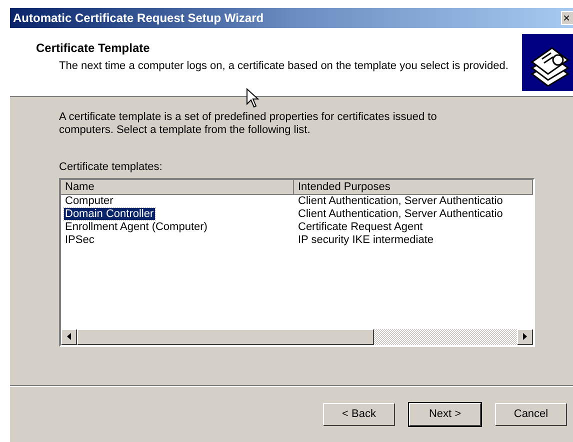  I want to click on left-arrow-icon, so click(69, 336).